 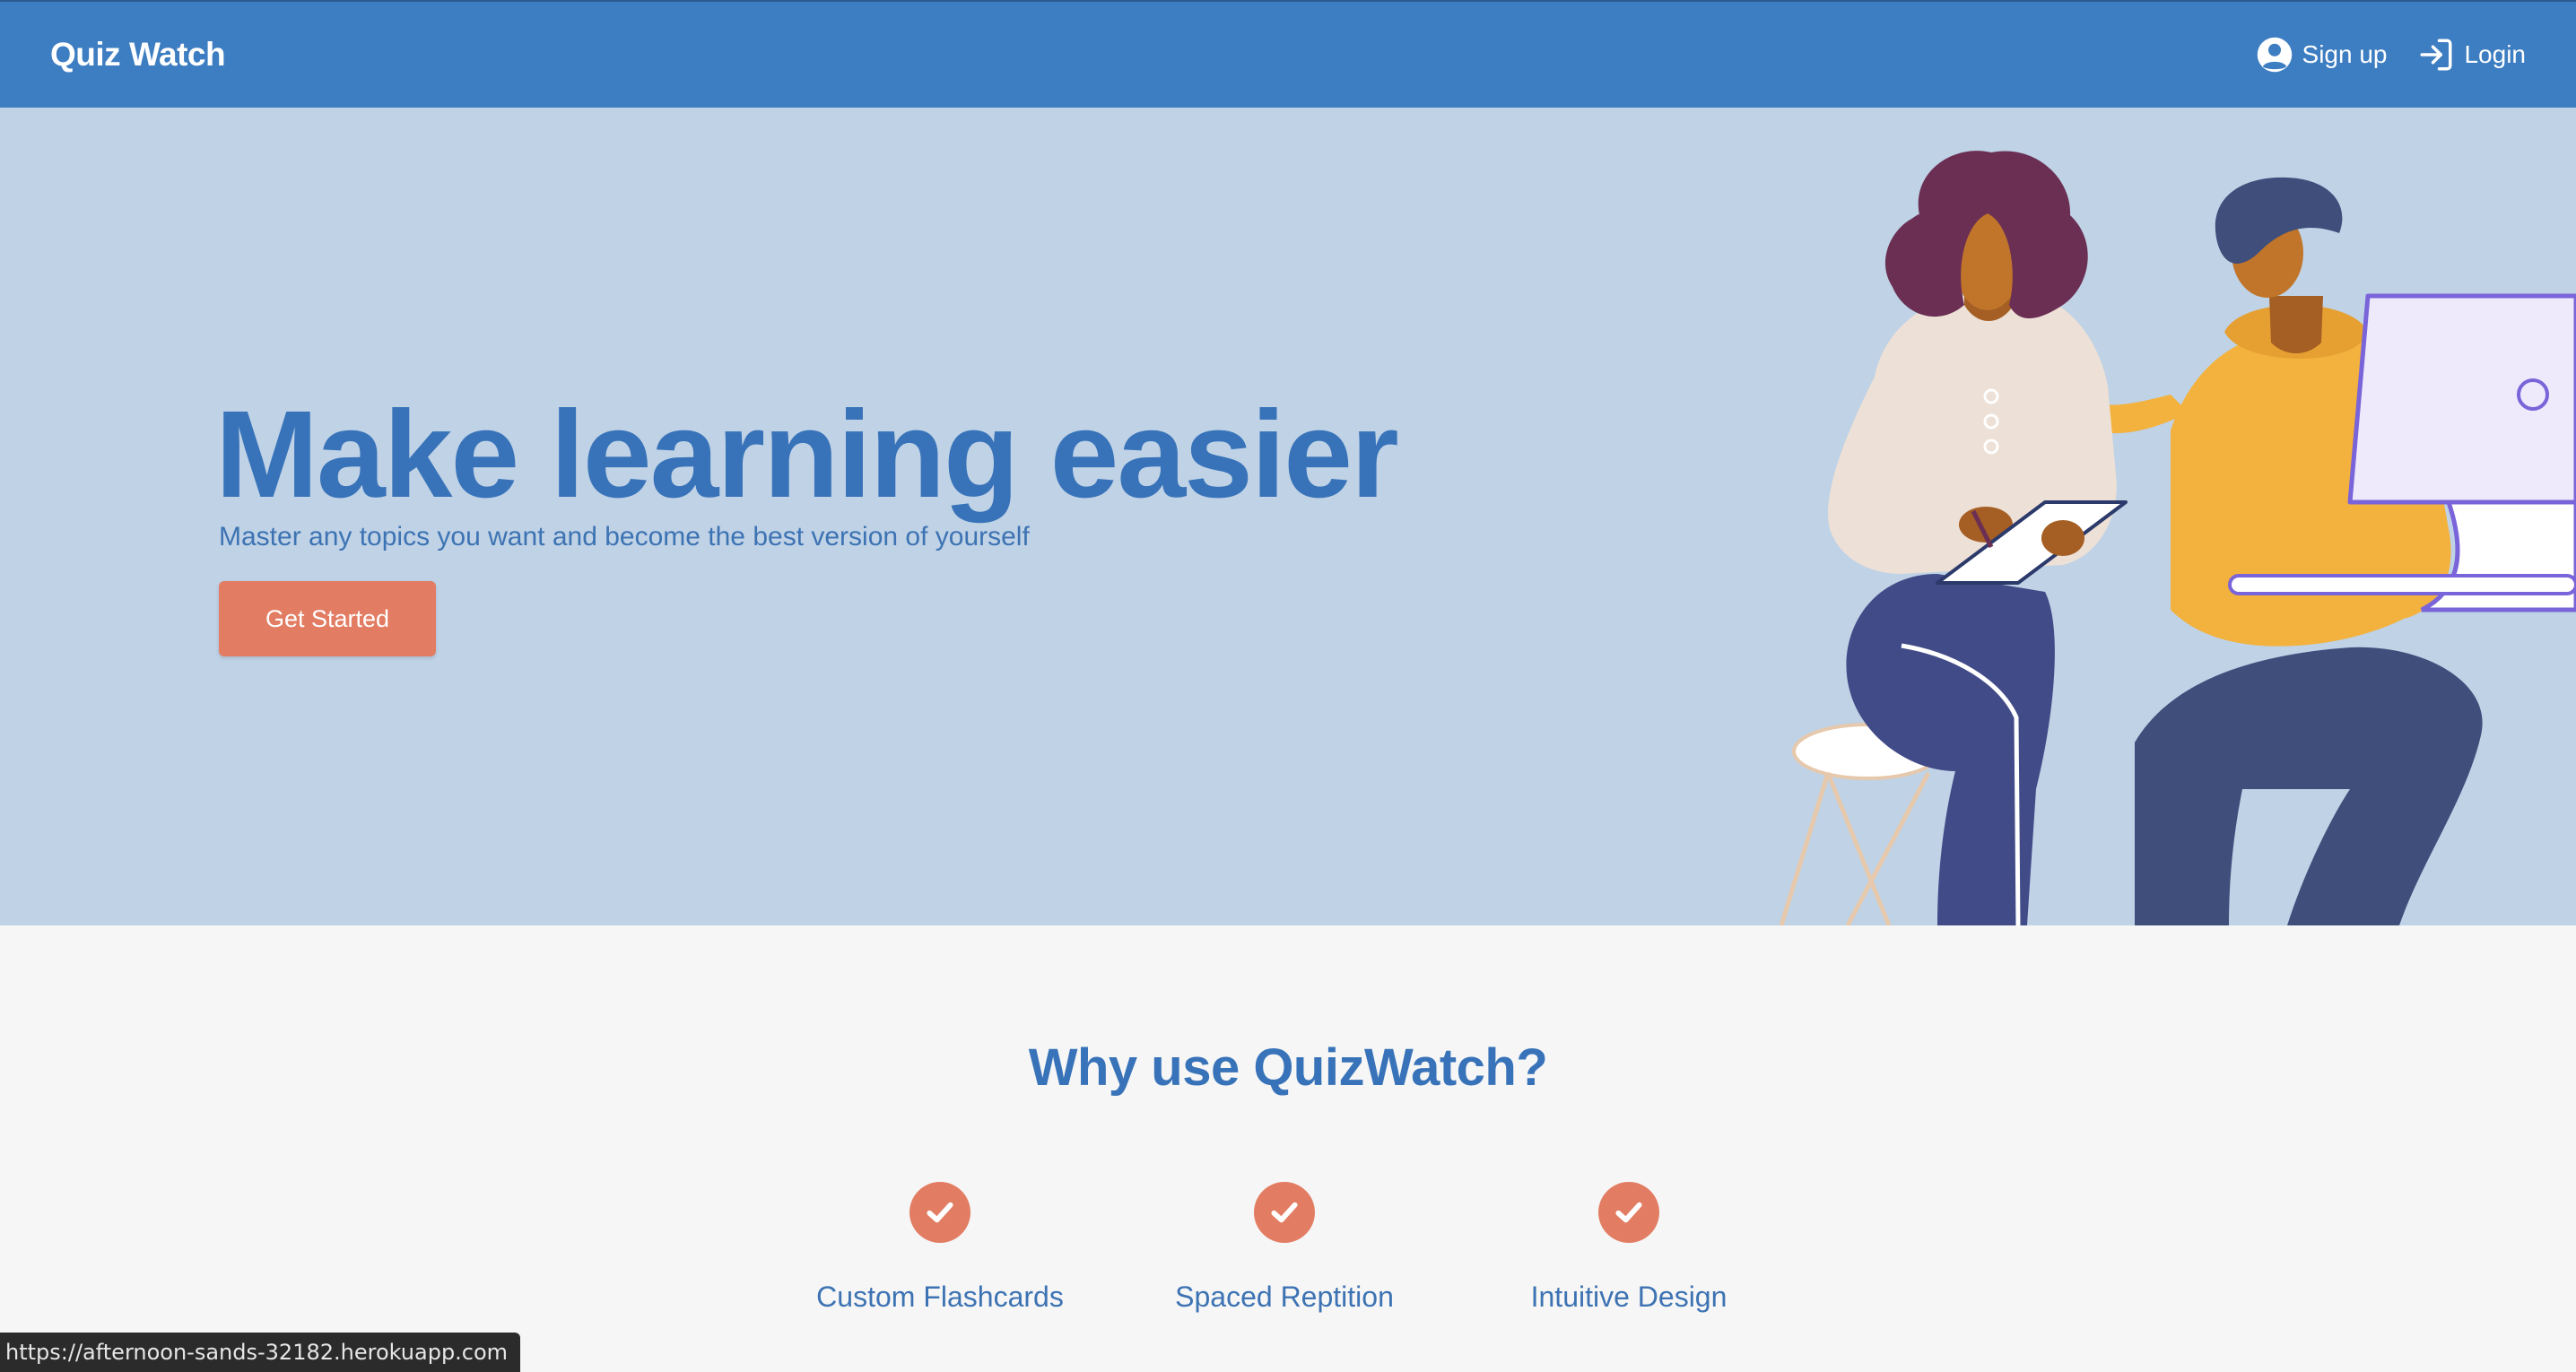 I want to click on get-started-button: Get Started, so click(x=327, y=618).